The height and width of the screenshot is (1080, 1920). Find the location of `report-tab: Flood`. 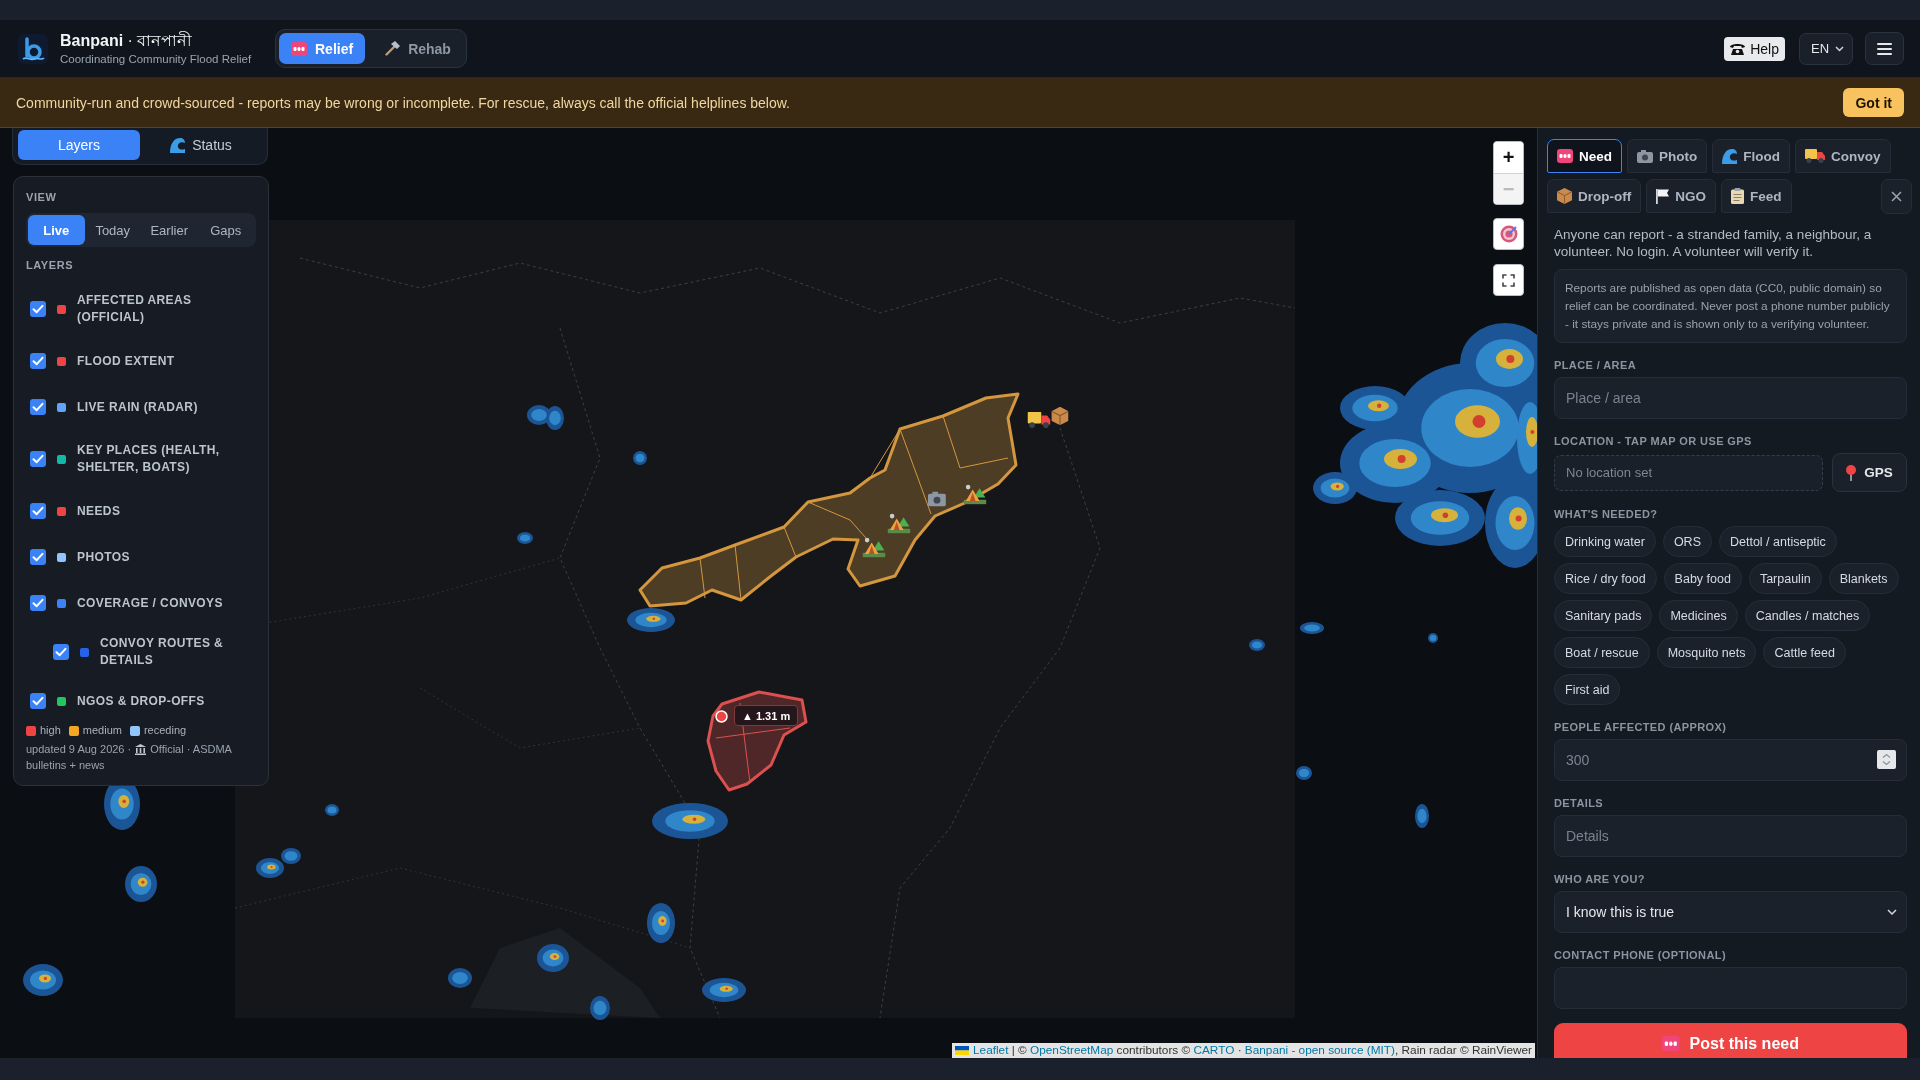

report-tab: Flood is located at coordinates (1751, 156).